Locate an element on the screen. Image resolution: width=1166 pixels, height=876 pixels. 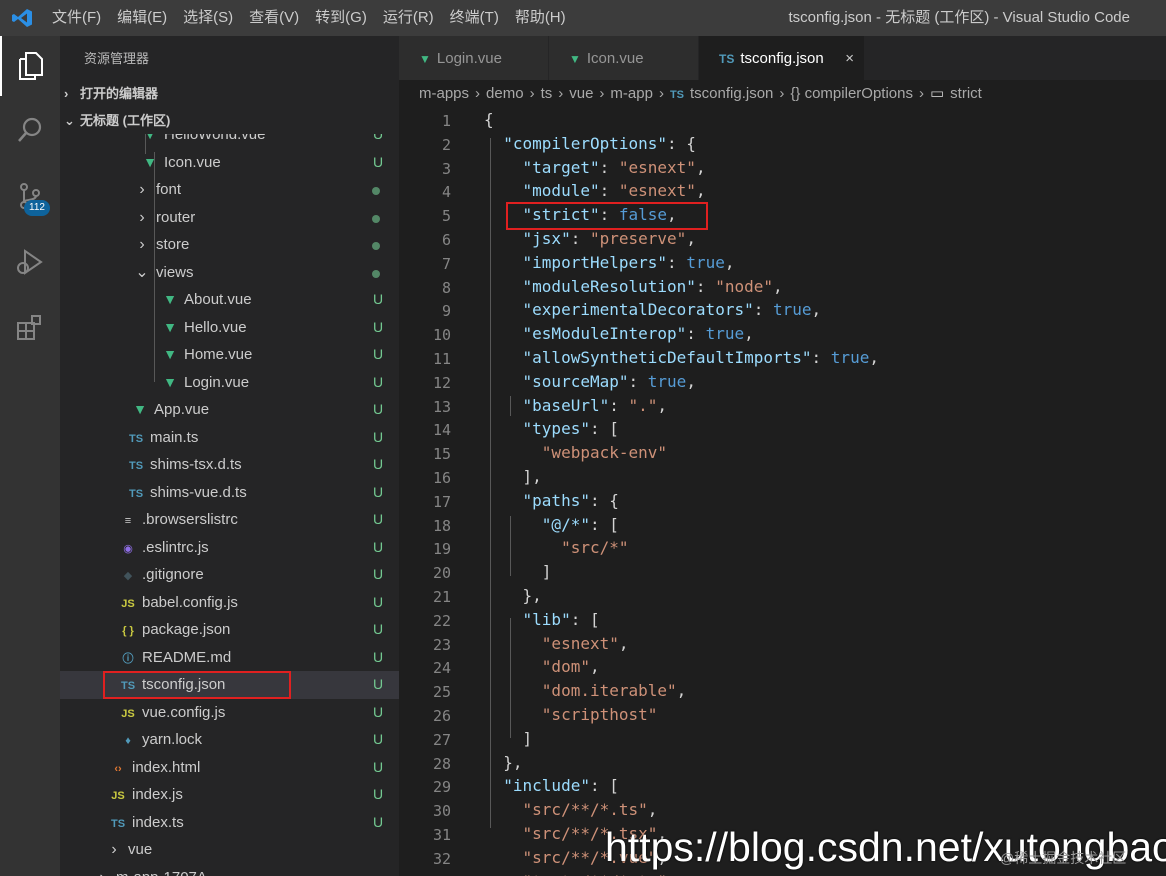
breadcrumb-item: m-app is located at coordinates (631, 93).